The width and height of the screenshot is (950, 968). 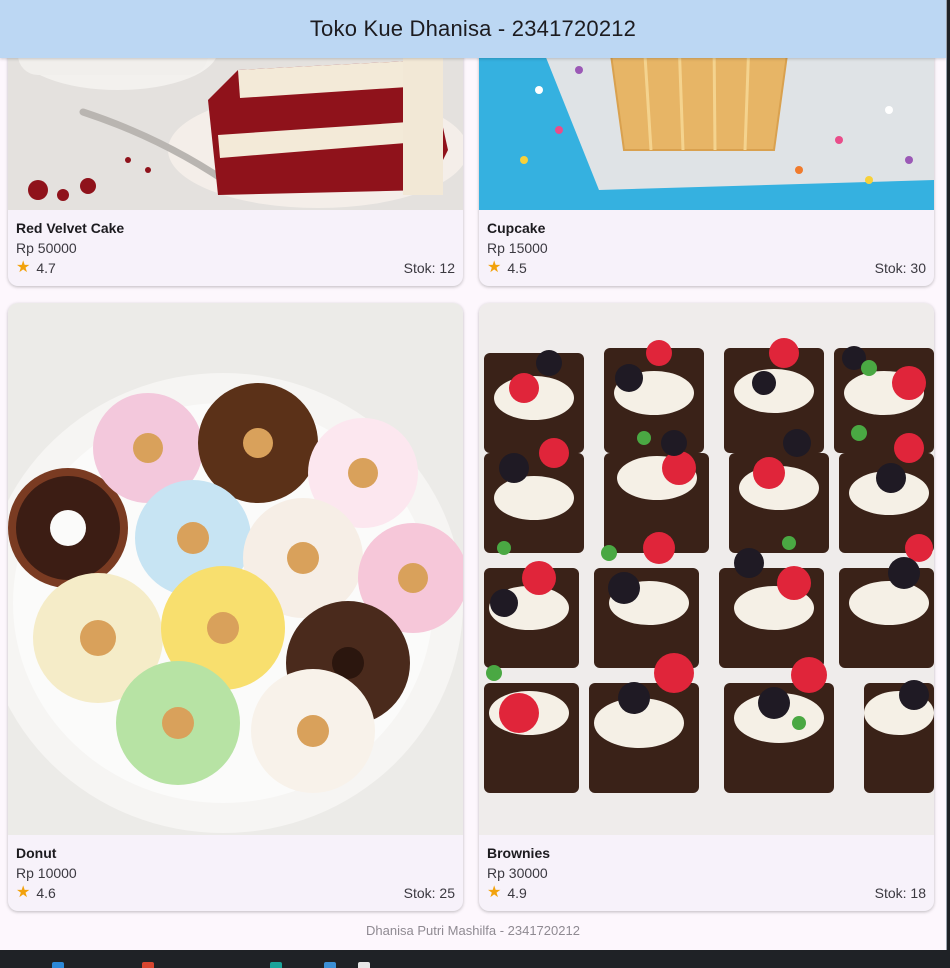 I want to click on product-name: Red Velvet Cake, so click(x=70, y=228).